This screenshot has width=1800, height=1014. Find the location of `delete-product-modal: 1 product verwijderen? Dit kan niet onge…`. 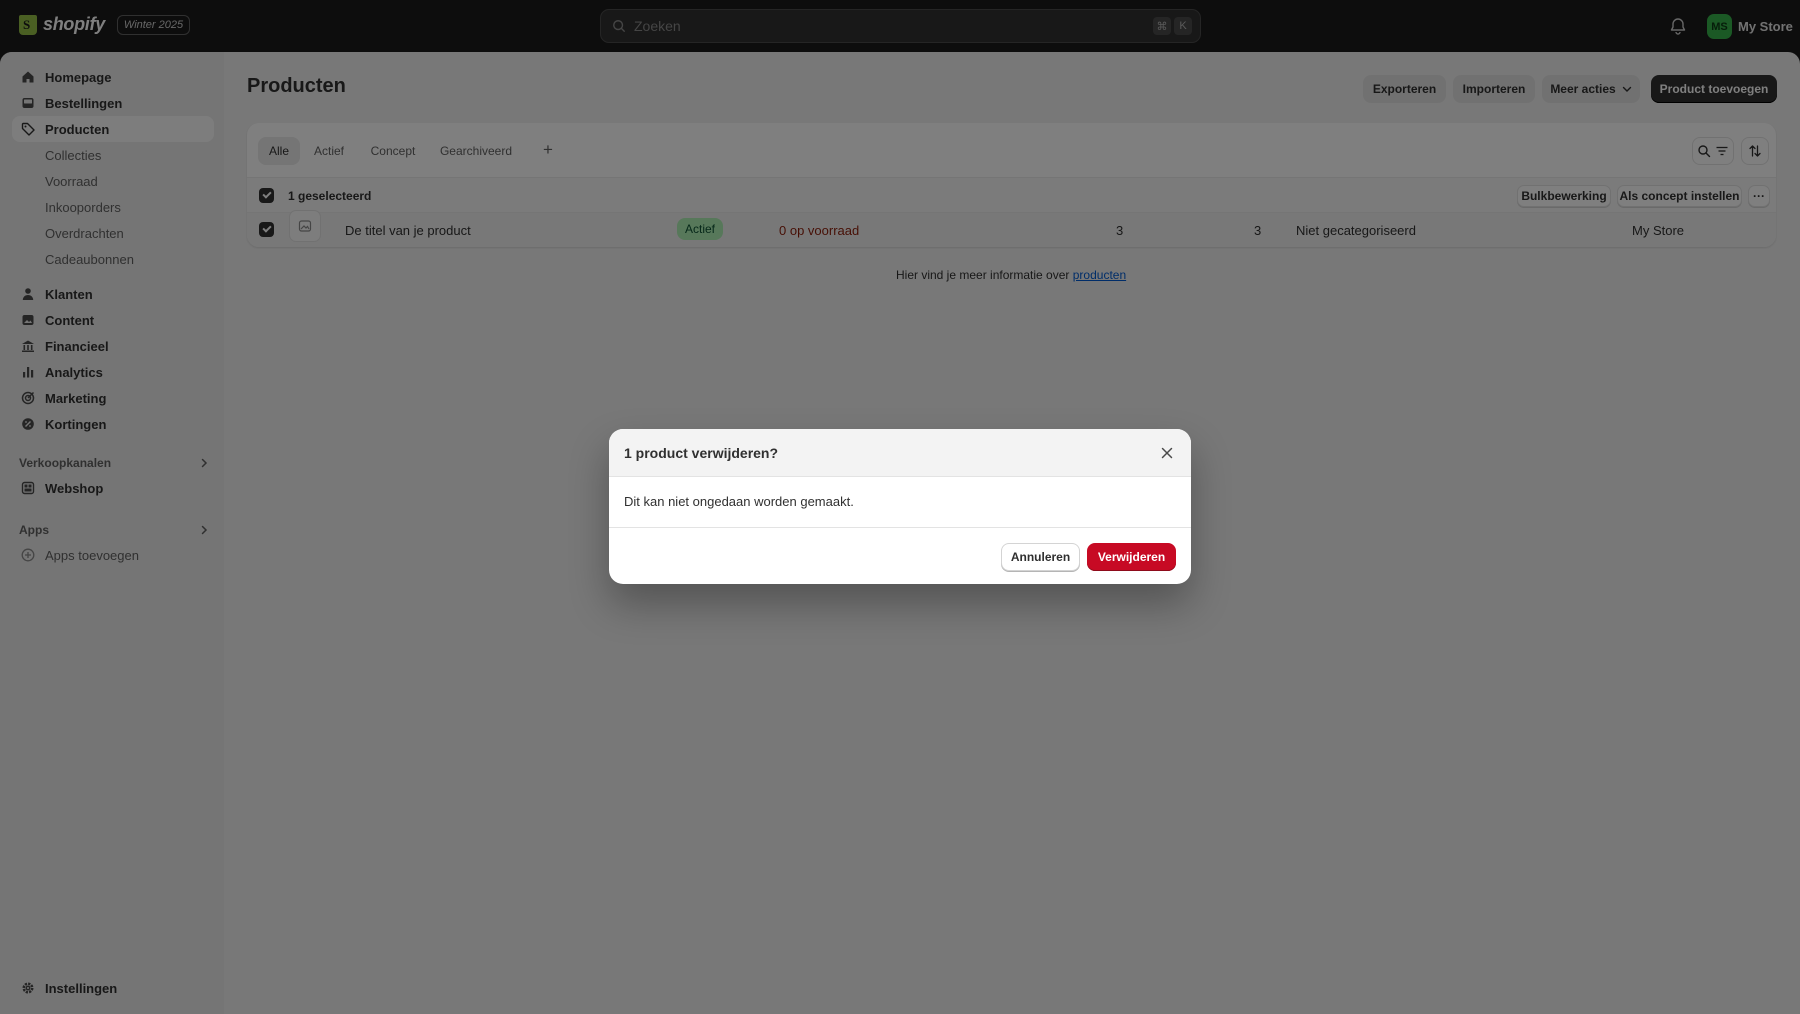

delete-product-modal: 1 product verwijderen? Dit kan niet onge… is located at coordinates (900, 506).